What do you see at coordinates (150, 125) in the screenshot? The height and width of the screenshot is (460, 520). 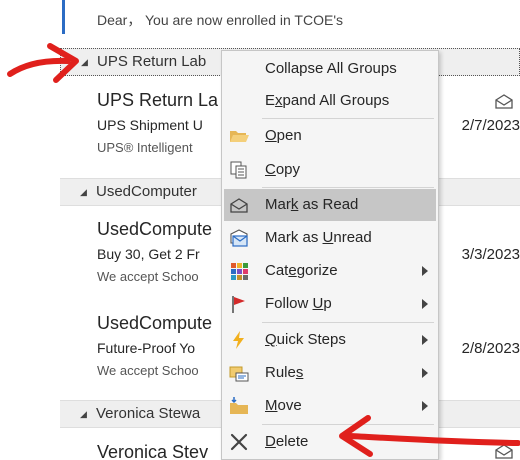 I see `email-subject: UPS Shipment U` at bounding box center [150, 125].